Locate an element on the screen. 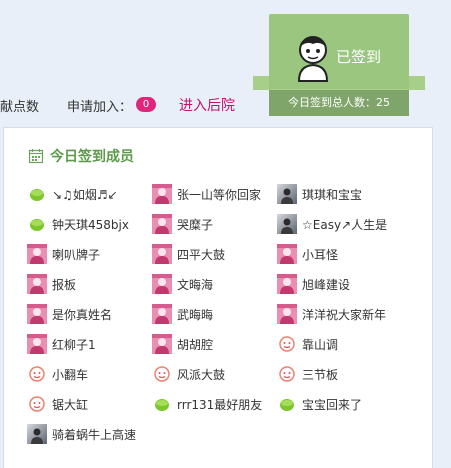  member-item: 是你真姓名 is located at coordinates (69, 314).